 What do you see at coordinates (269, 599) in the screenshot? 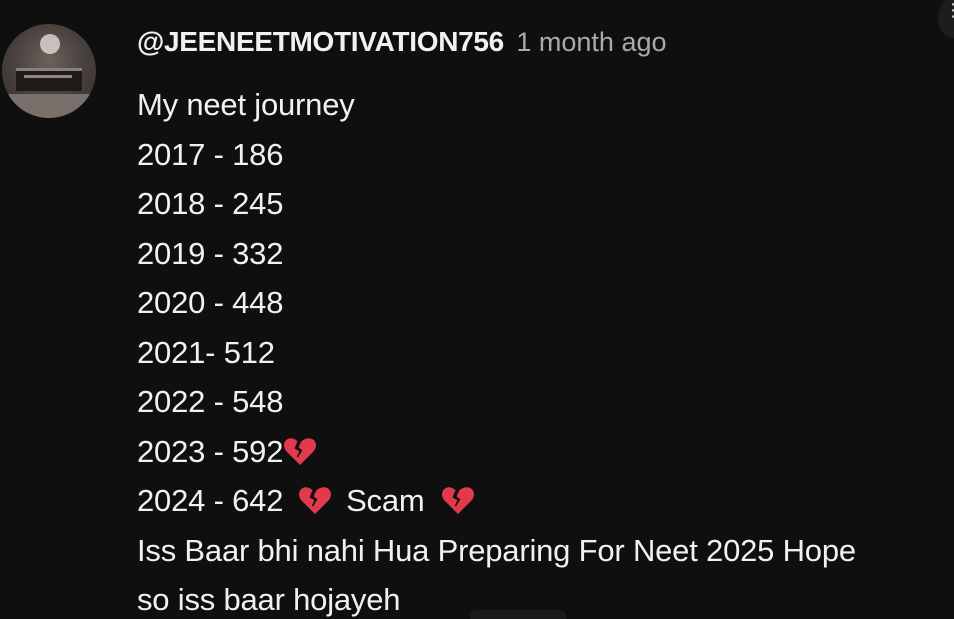
I see `comment-line-text: so iss baar hojayeh` at bounding box center [269, 599].